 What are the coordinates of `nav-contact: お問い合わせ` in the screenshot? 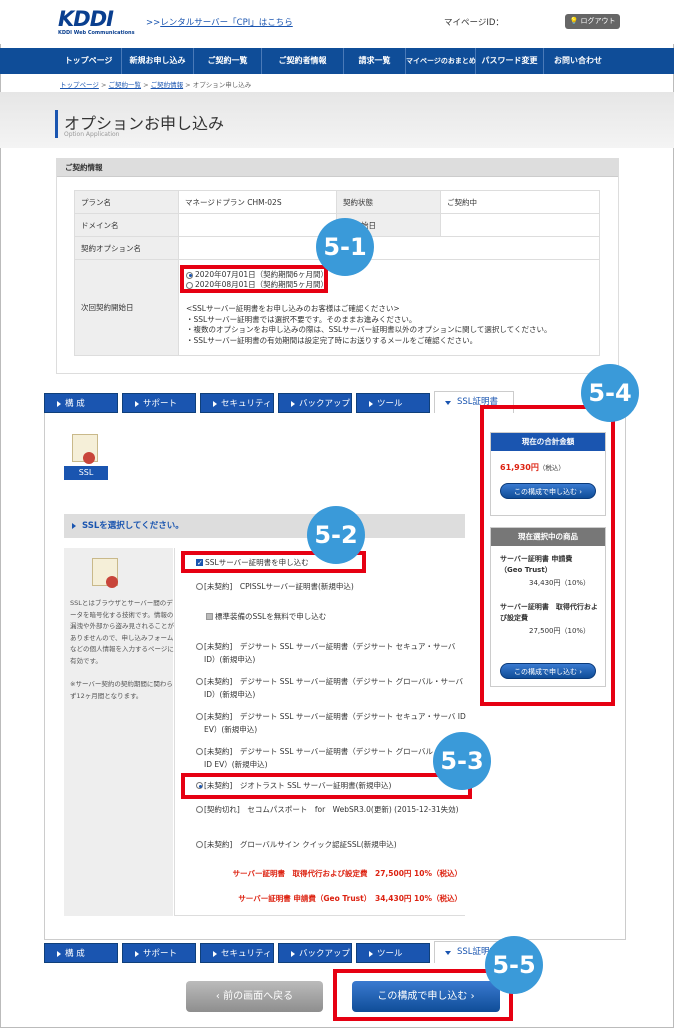 It's located at (578, 61).